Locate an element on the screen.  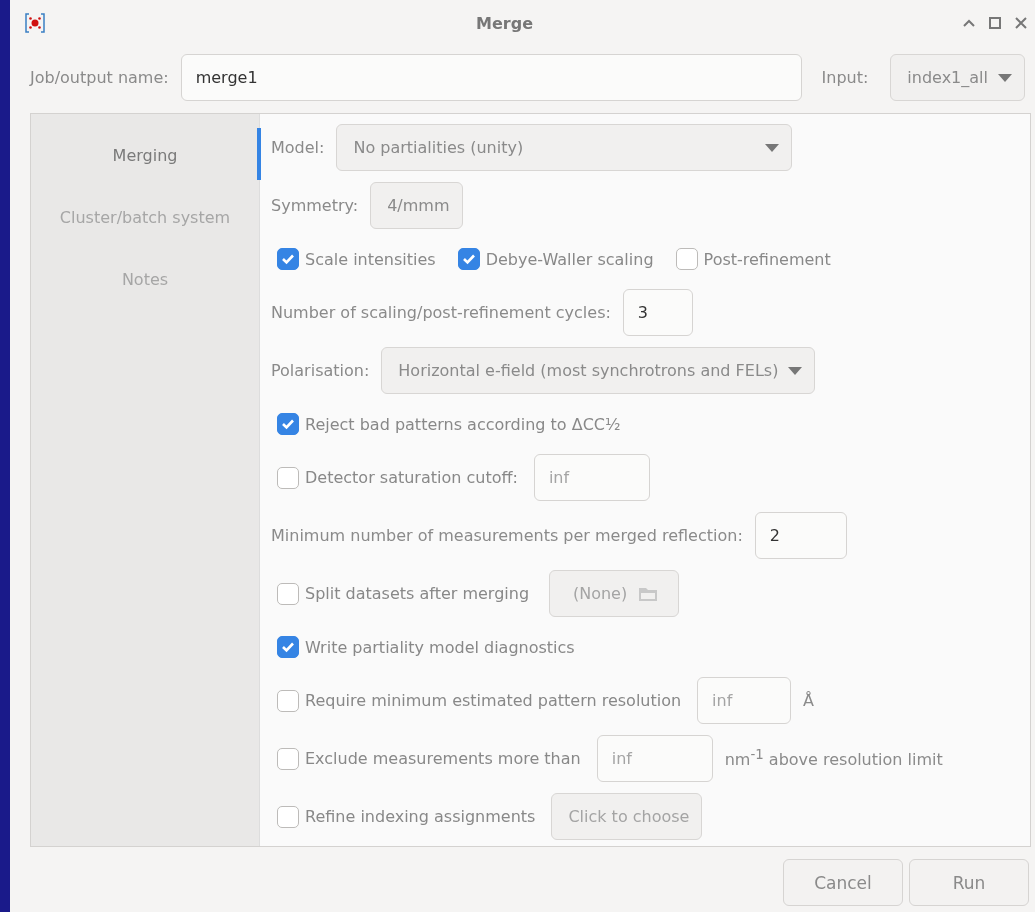
checkbox-label: Debye-Waller scaling is located at coordinates (569, 259).